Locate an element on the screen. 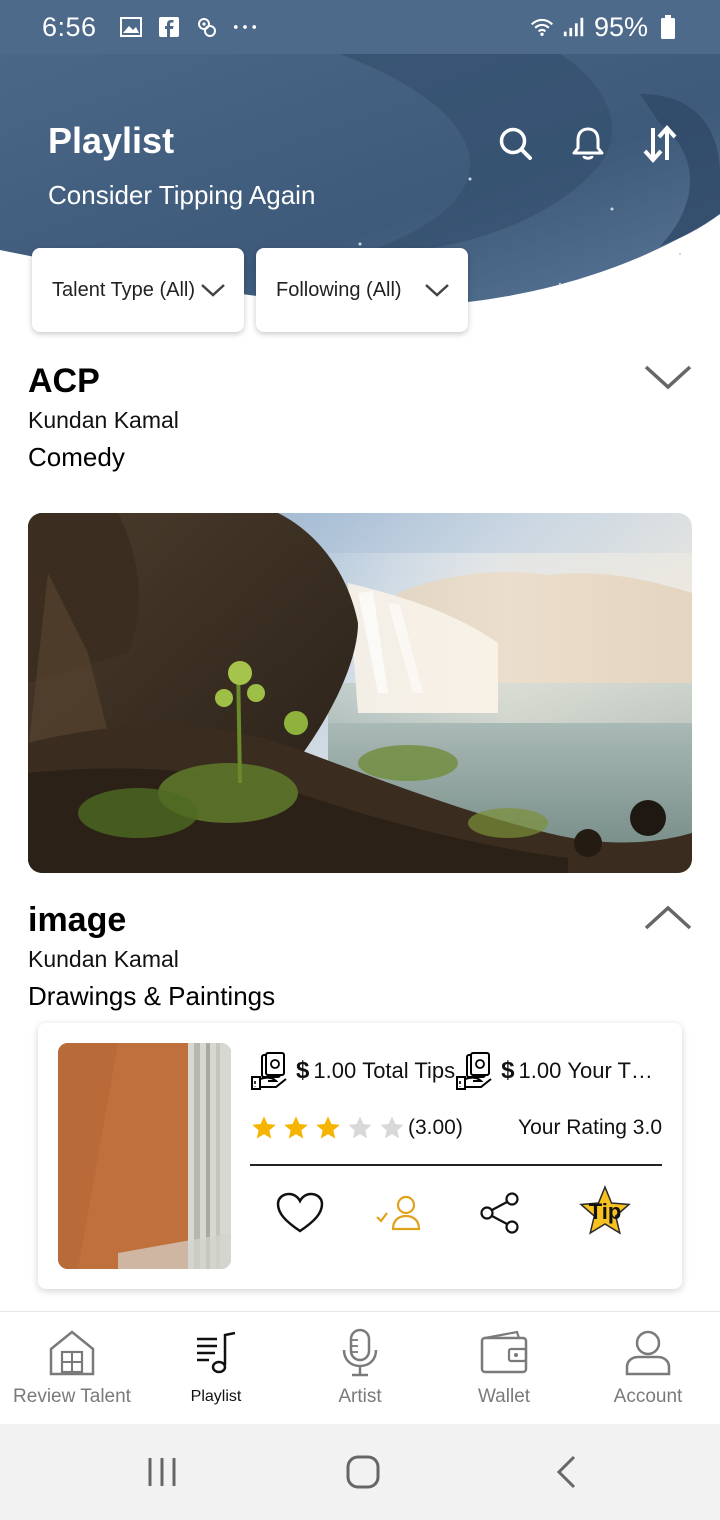  nav-label-wallet: Wallet is located at coordinates (504, 1396).